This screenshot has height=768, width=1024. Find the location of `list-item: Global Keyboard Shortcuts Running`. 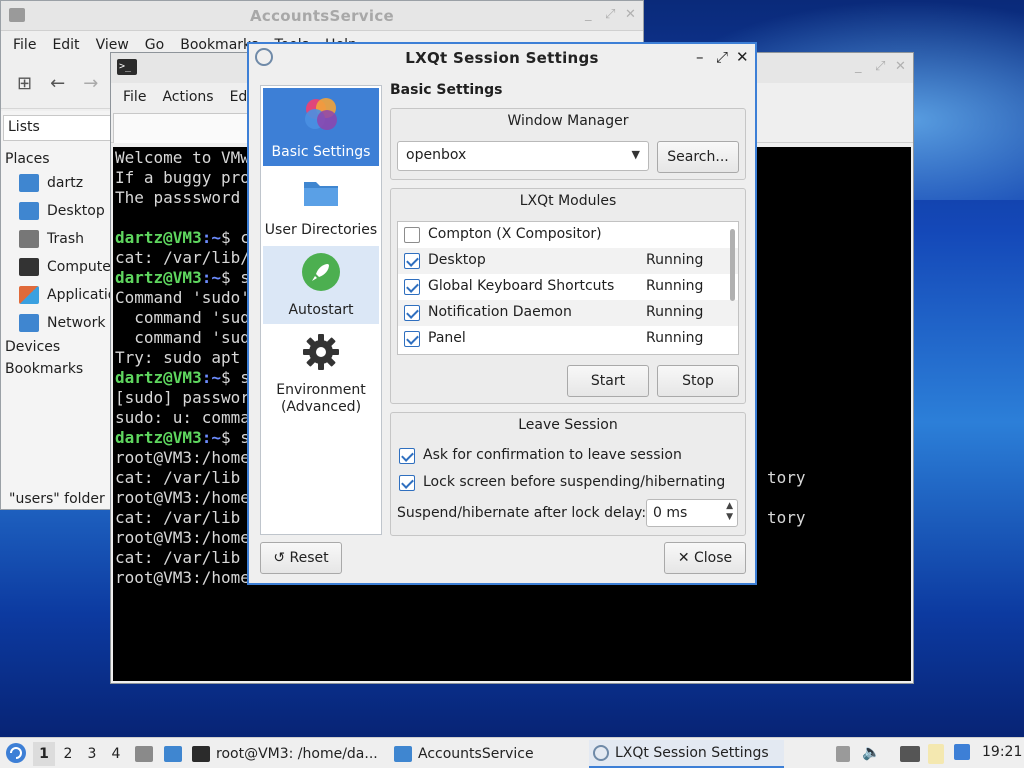

list-item: Global Keyboard Shortcuts Running is located at coordinates (568, 287).